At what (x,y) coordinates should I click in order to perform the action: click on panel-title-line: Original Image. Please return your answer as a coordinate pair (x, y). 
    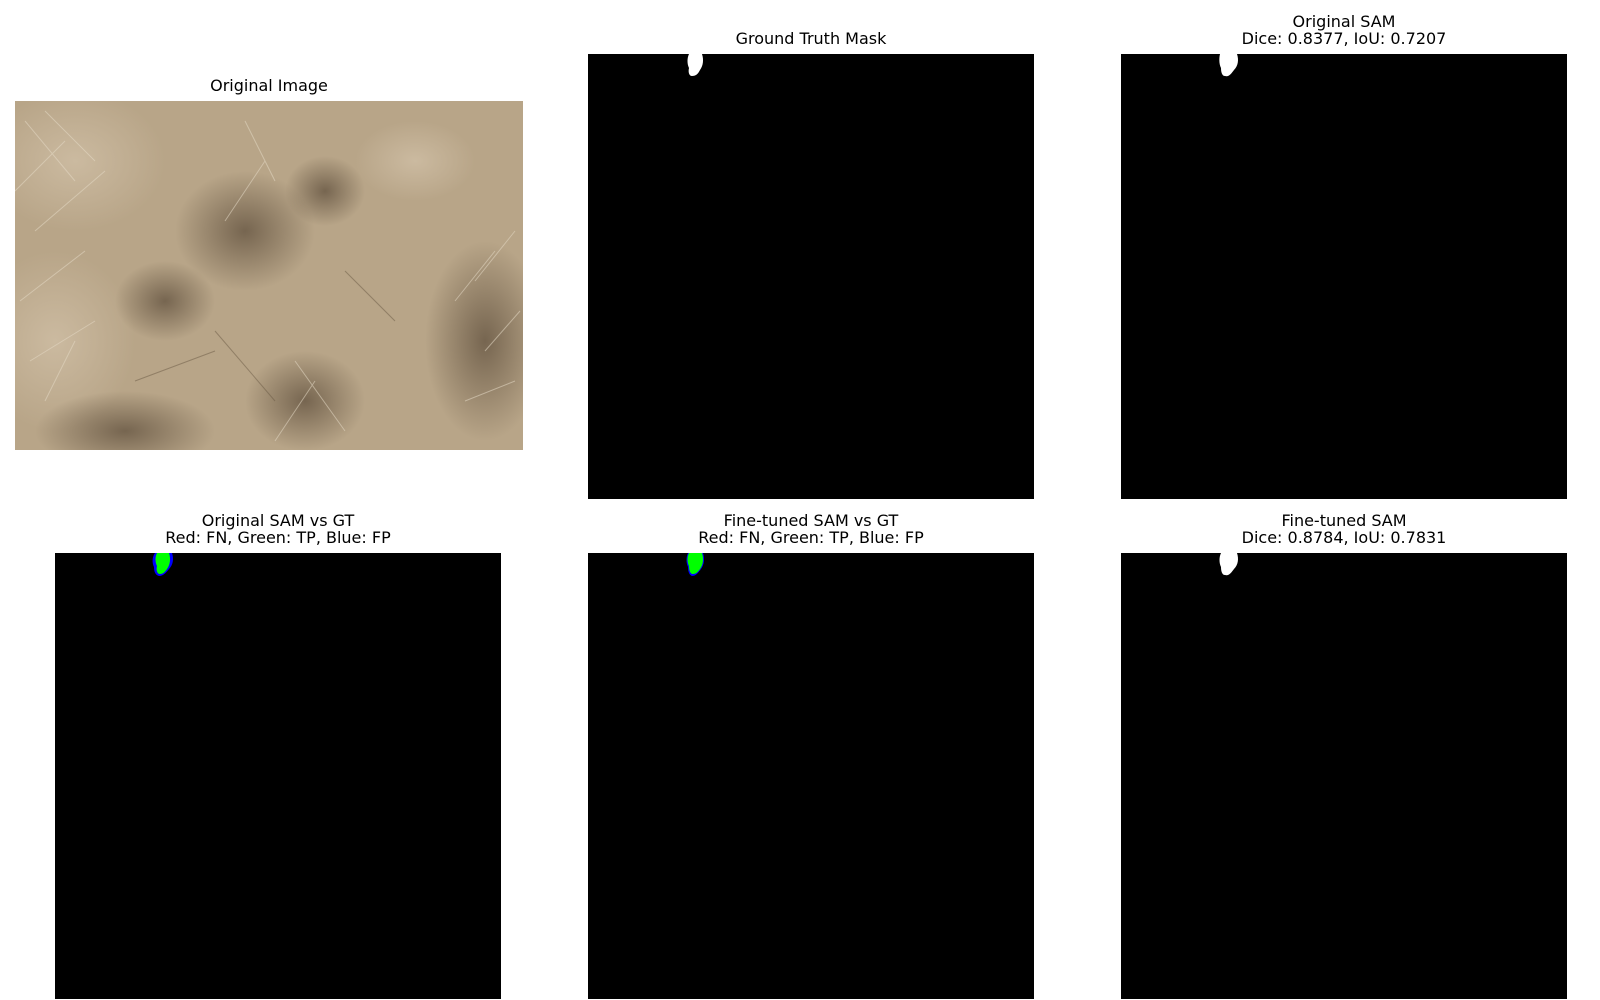
    Looking at the image, I should click on (269, 85).